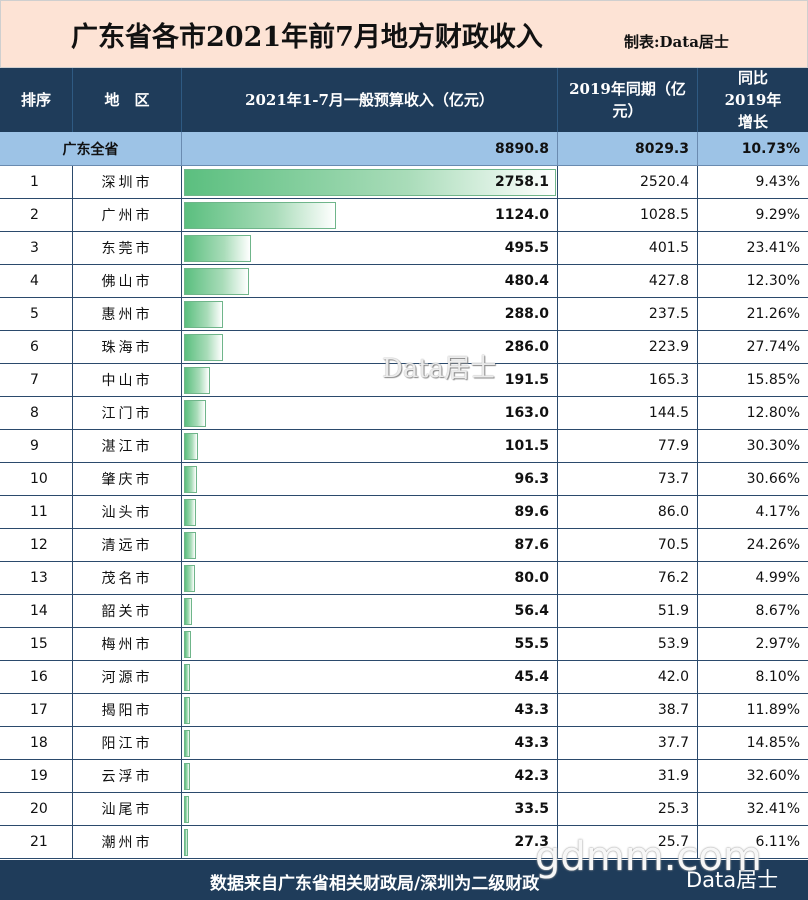 The width and height of the screenshot is (808, 900). Describe the element at coordinates (521, 215) in the screenshot. I see `revenue-value: 1124.0` at that location.